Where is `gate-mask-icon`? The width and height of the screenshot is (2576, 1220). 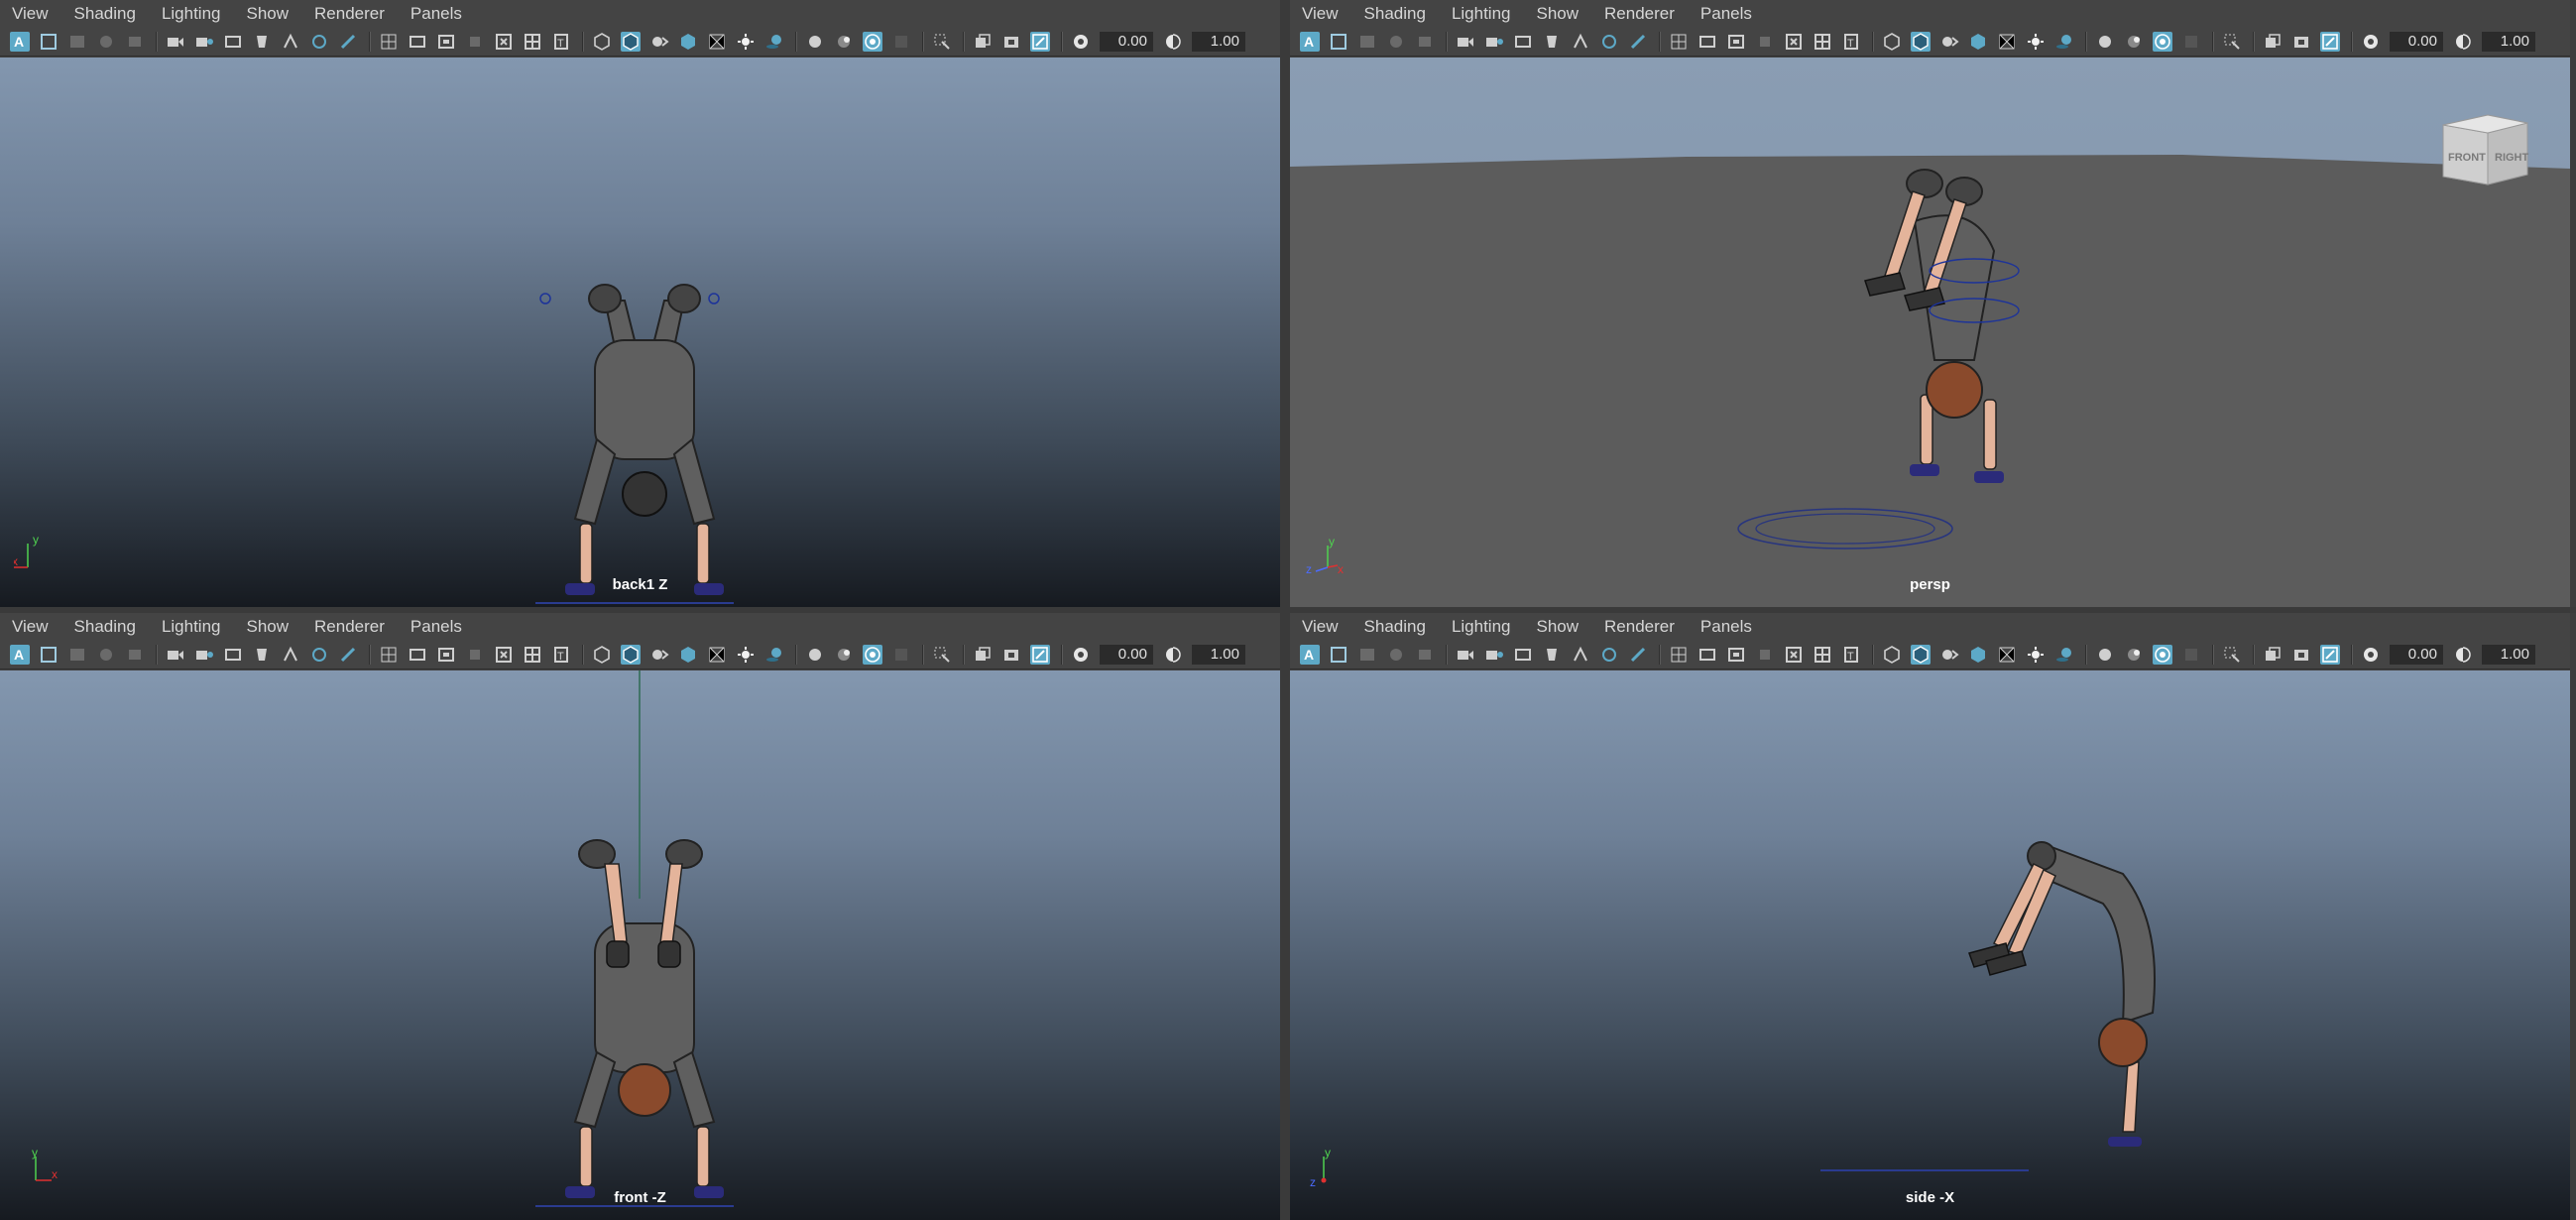 gate-mask-icon is located at coordinates (290, 655).